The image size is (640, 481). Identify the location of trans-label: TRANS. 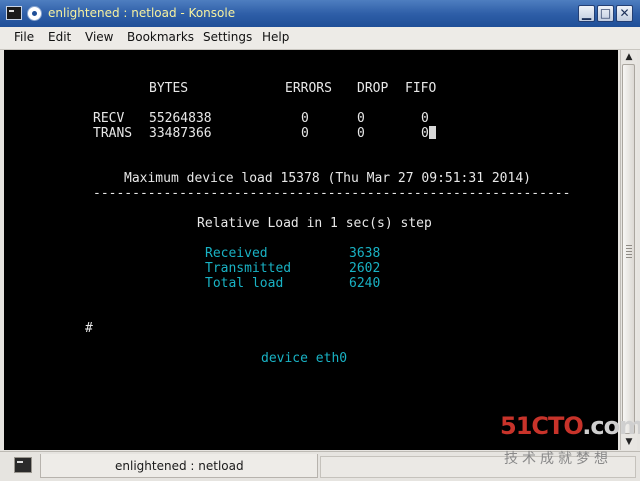
(113, 133).